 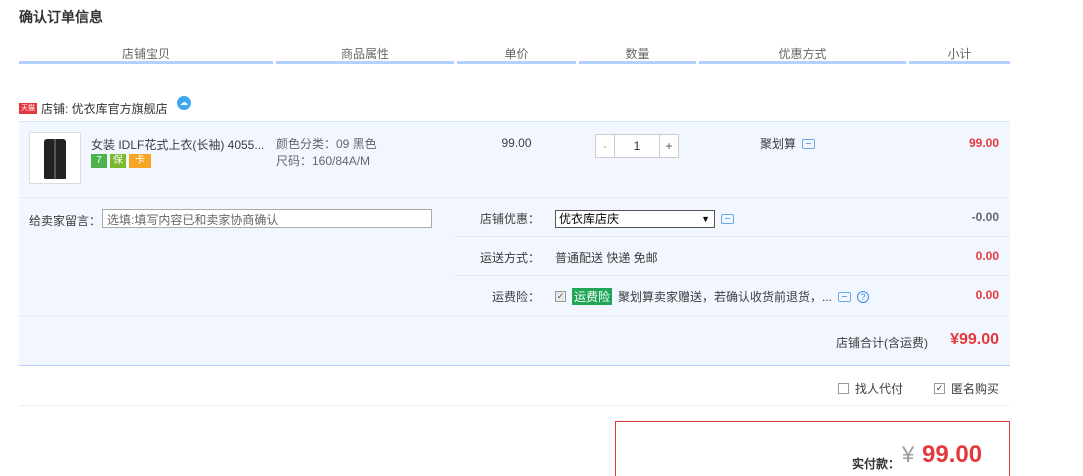 I want to click on guarantee-icon: 保, so click(x=118, y=161).